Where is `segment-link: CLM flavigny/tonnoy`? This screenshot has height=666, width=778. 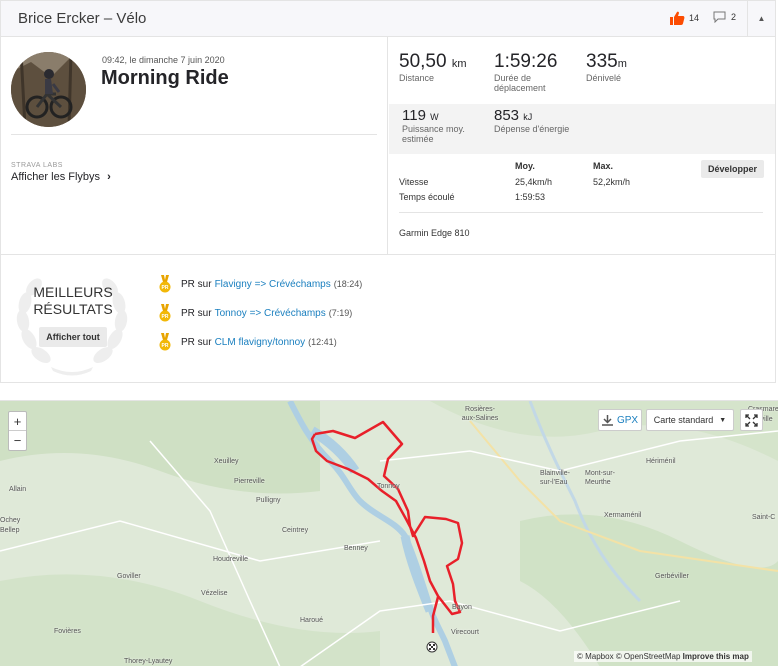 segment-link: CLM flavigny/tonnoy is located at coordinates (260, 342).